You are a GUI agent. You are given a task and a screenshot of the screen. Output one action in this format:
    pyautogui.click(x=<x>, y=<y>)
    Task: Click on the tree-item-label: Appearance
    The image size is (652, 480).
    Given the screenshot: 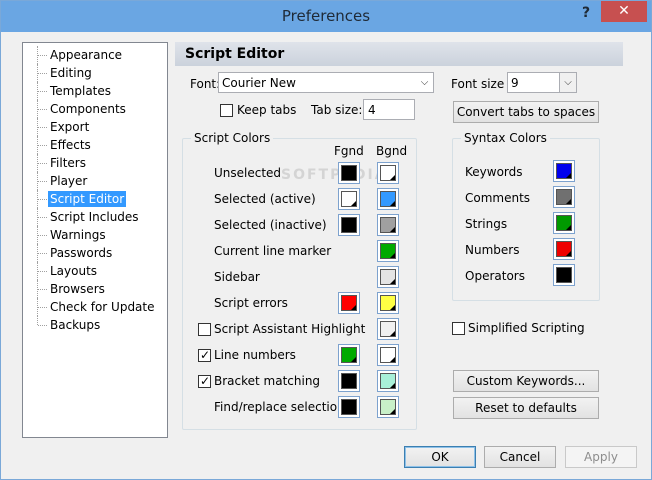 What is the action you would take?
    pyautogui.click(x=86, y=55)
    